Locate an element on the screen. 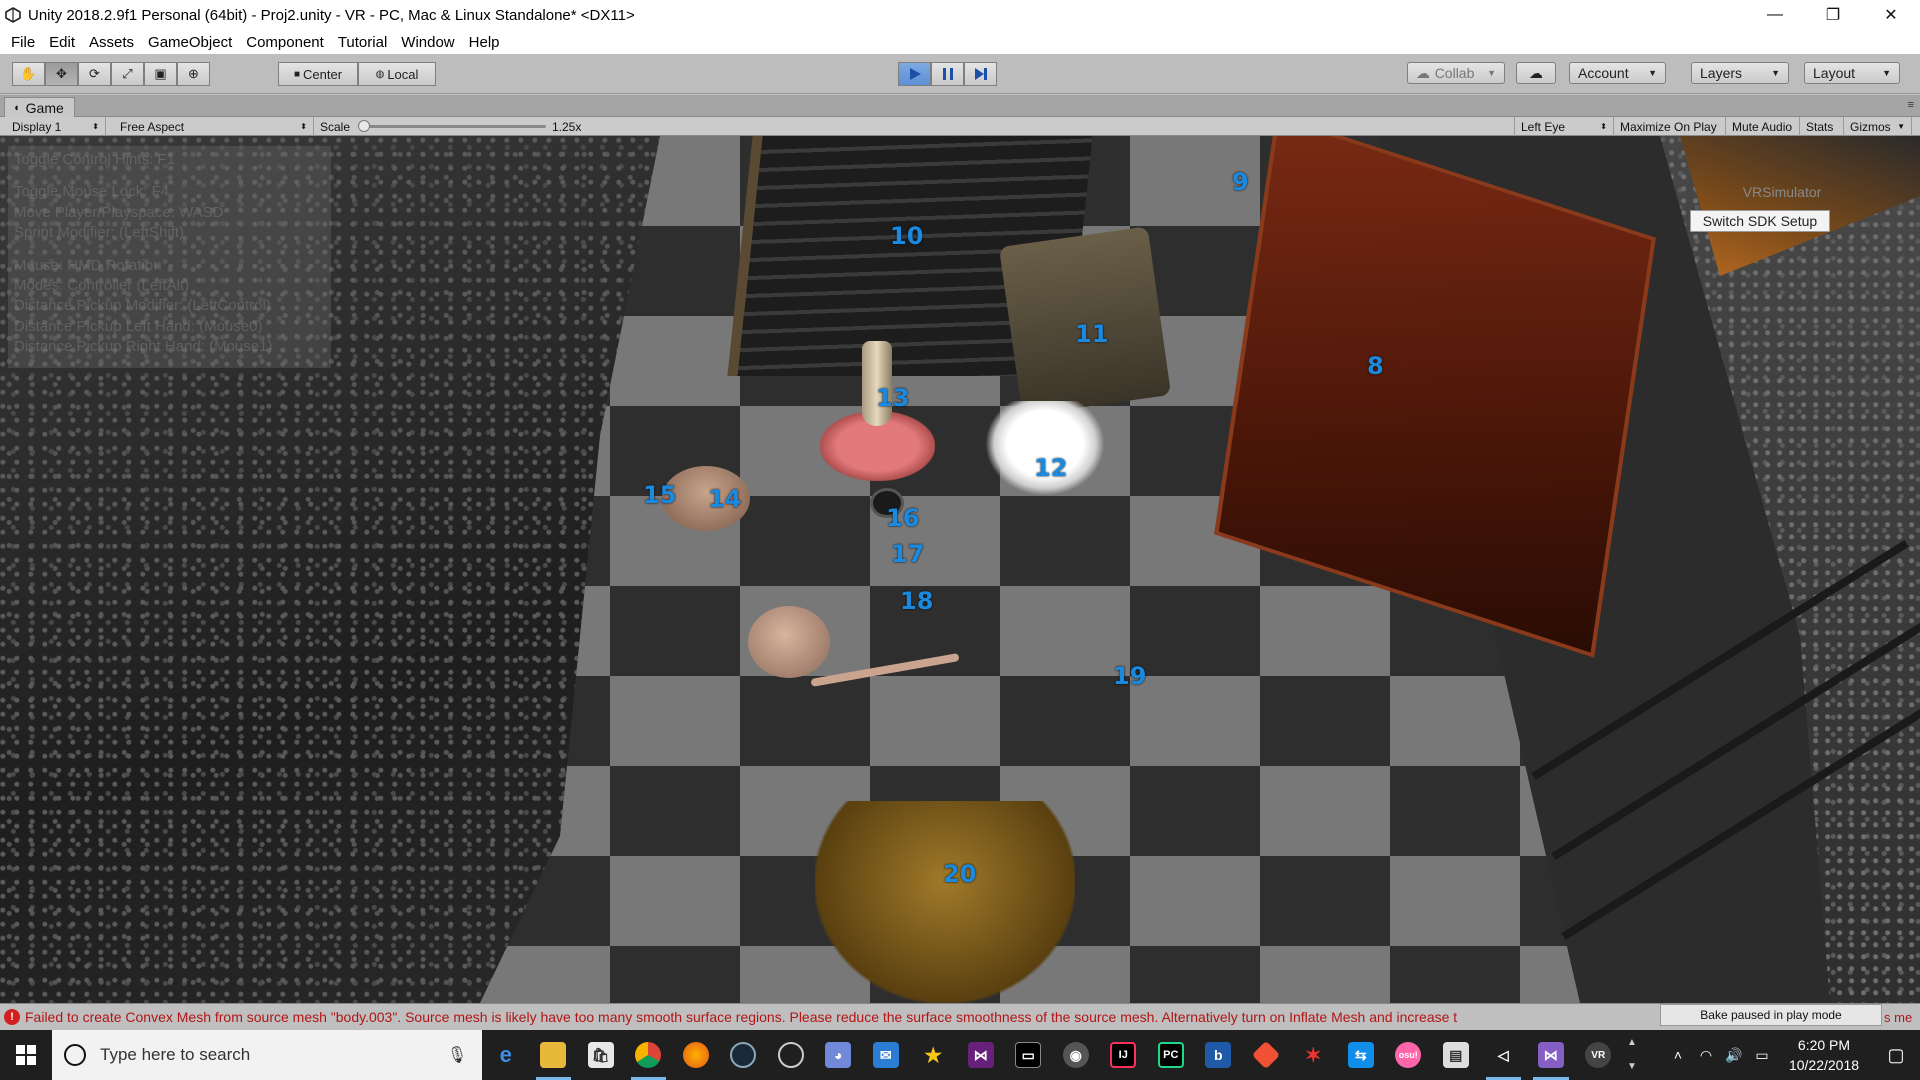 This screenshot has width=1920, height=1080. store-icon: 🛍 is located at coordinates (601, 1055).